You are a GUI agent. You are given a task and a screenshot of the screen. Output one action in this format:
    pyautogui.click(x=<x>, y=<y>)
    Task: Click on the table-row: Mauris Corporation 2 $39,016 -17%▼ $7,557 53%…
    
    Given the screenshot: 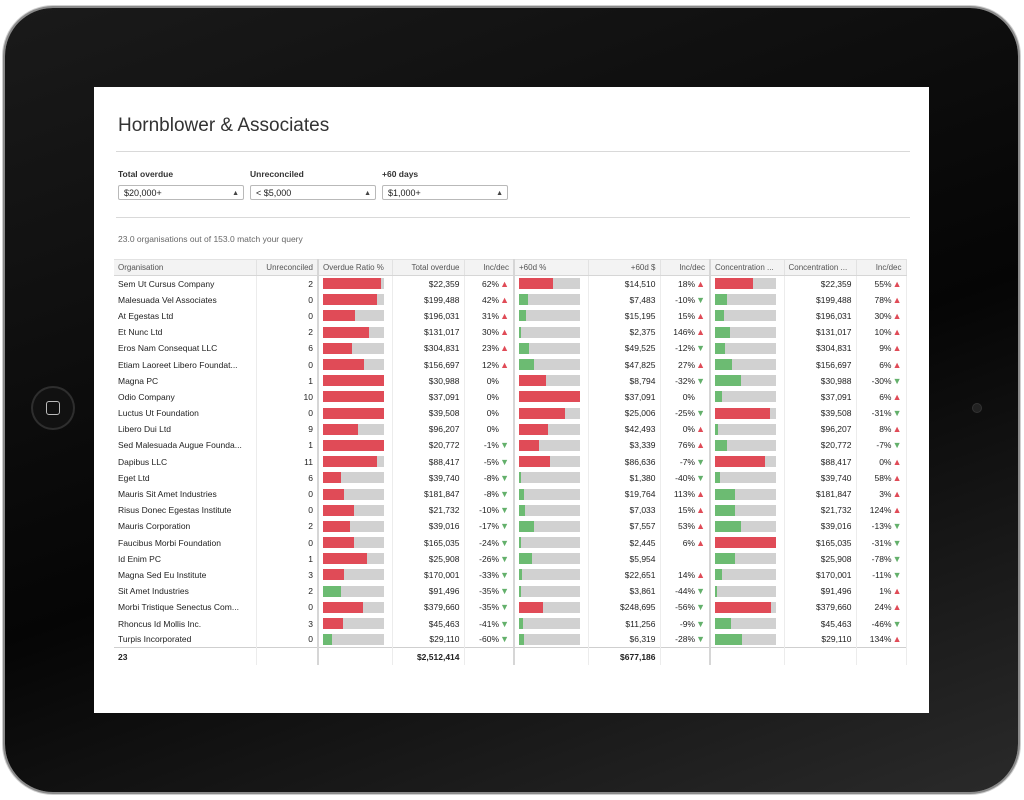 What is the action you would take?
    pyautogui.click(x=510, y=526)
    